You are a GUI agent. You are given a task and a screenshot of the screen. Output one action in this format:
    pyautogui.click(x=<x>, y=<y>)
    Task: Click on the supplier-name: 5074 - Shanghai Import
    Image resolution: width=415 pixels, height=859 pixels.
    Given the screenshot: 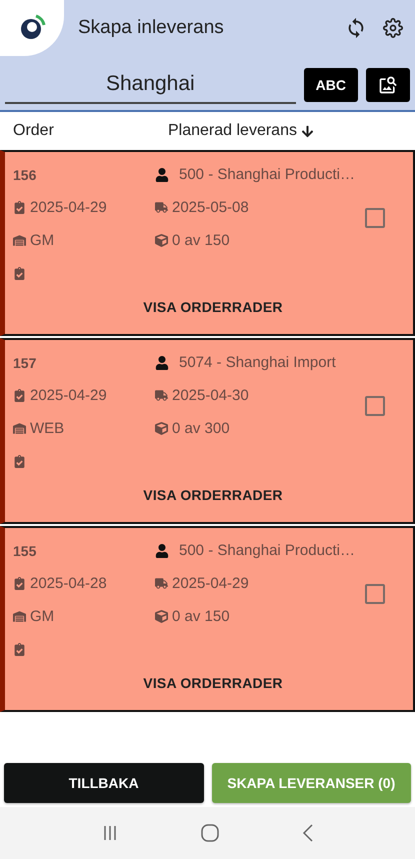 What is the action you would take?
    pyautogui.click(x=257, y=362)
    